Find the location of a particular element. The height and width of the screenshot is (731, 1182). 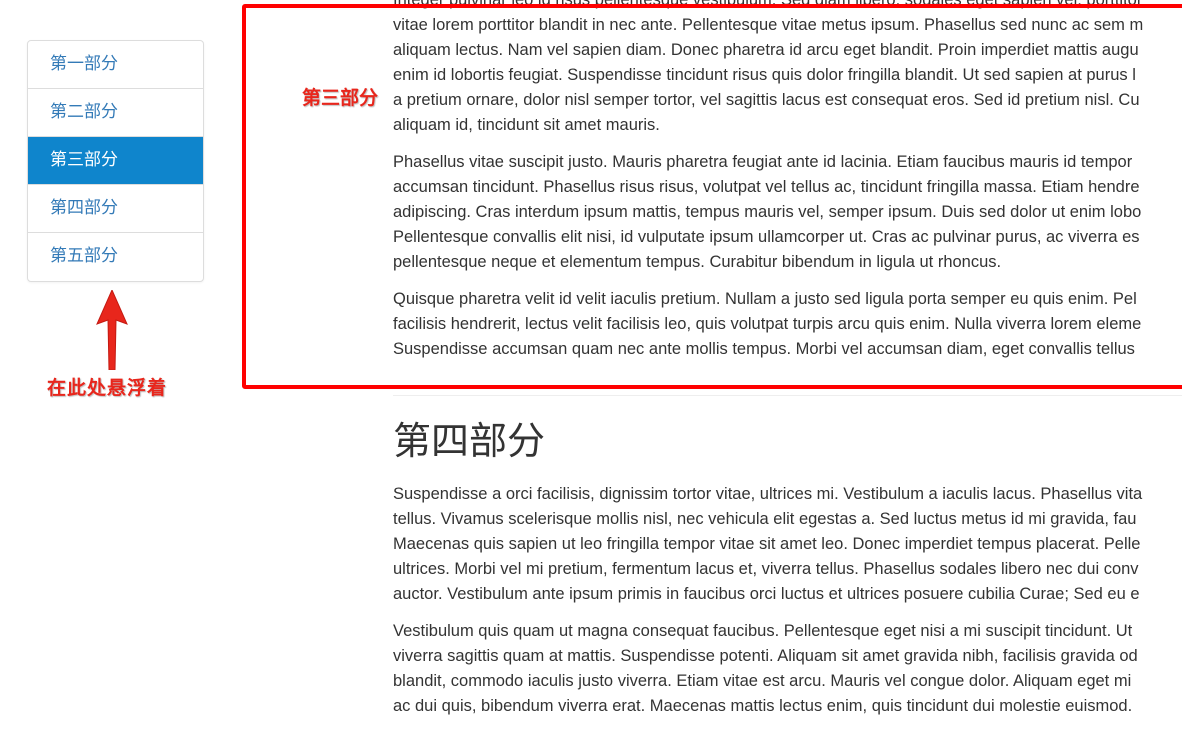

sidenav-item-part2: 第二部分 is located at coordinates (115, 113).